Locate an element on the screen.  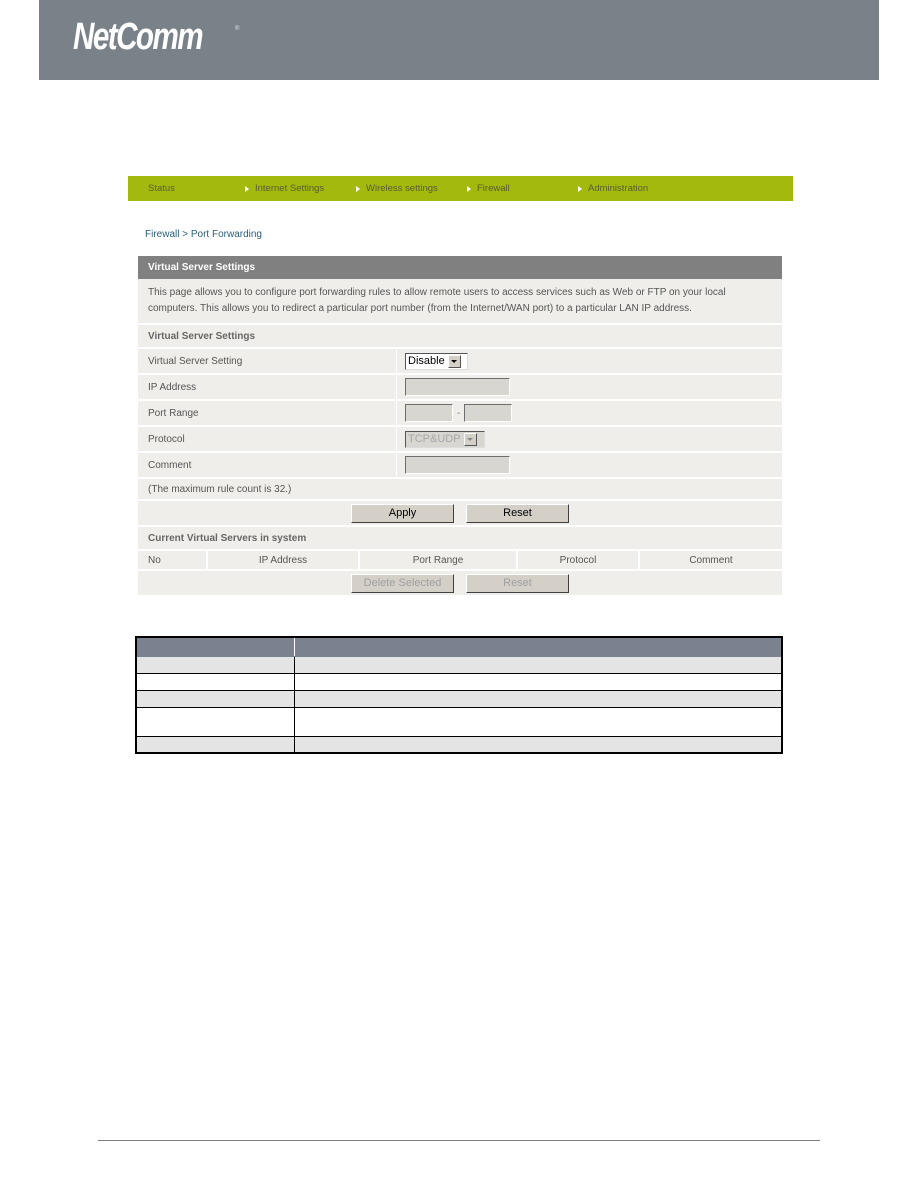
port-range-to-input is located at coordinates (488, 413).